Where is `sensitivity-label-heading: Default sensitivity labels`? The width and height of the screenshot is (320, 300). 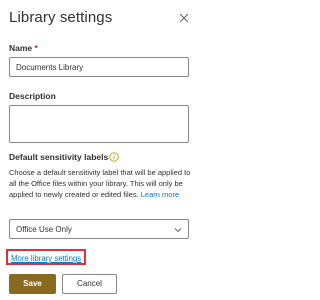 sensitivity-label-heading: Default sensitivity labels is located at coordinates (59, 157).